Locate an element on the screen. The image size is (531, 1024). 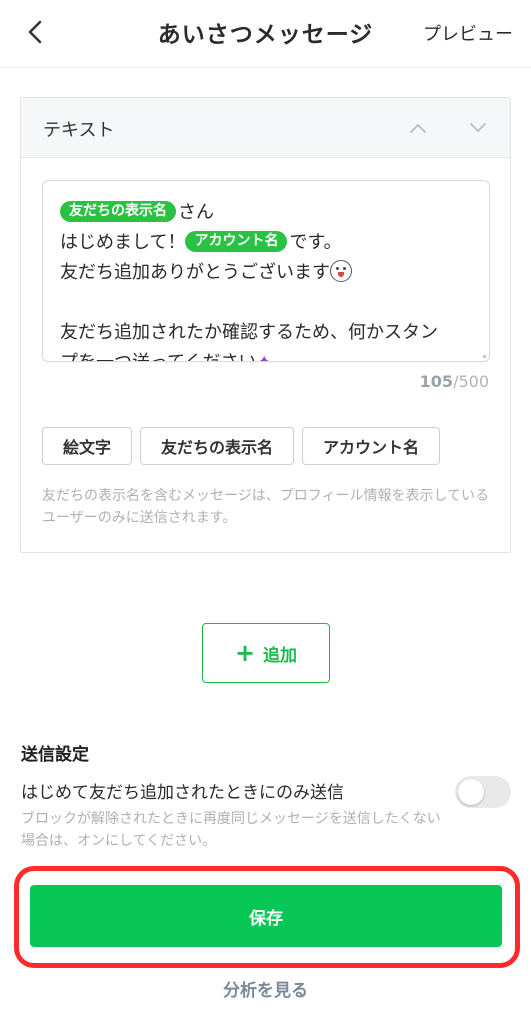
header: あいさつメッセージ プレビュー is located at coordinates (265, 34).